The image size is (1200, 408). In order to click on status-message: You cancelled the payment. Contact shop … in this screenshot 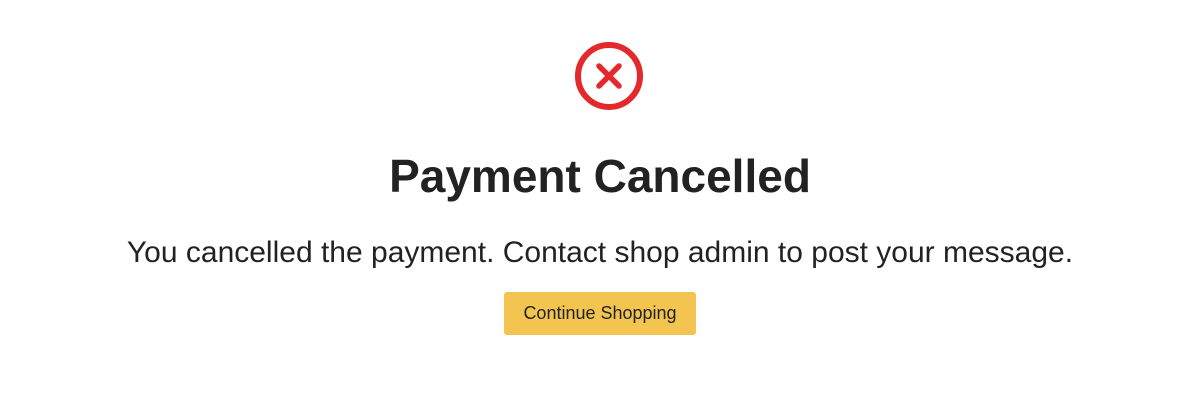, I will do `click(600, 252)`.